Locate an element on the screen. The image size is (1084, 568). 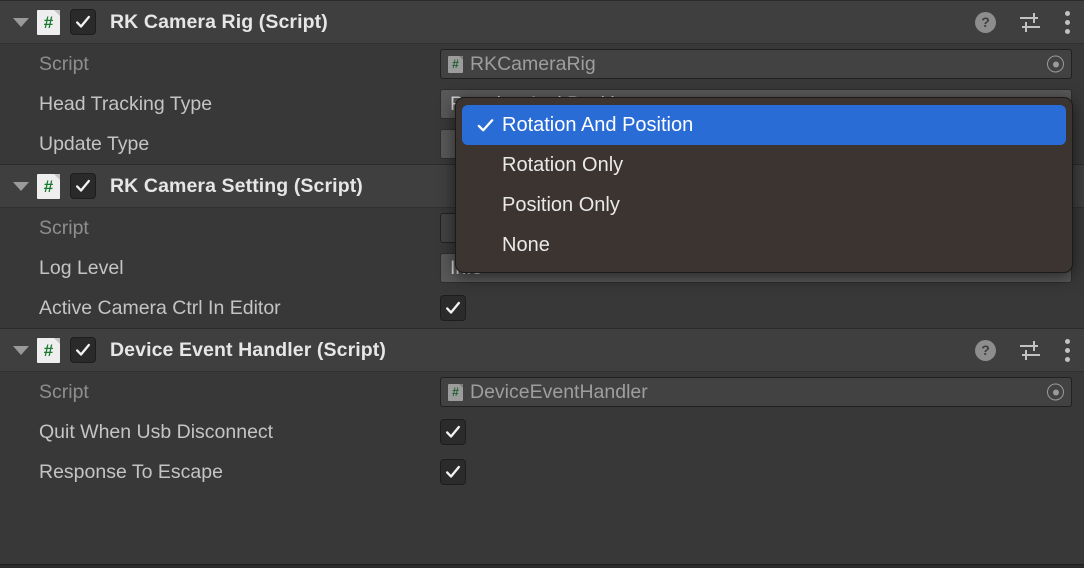
component-header-device-event-handler: # Device Event Handler (Script) ? is located at coordinates (542, 350).